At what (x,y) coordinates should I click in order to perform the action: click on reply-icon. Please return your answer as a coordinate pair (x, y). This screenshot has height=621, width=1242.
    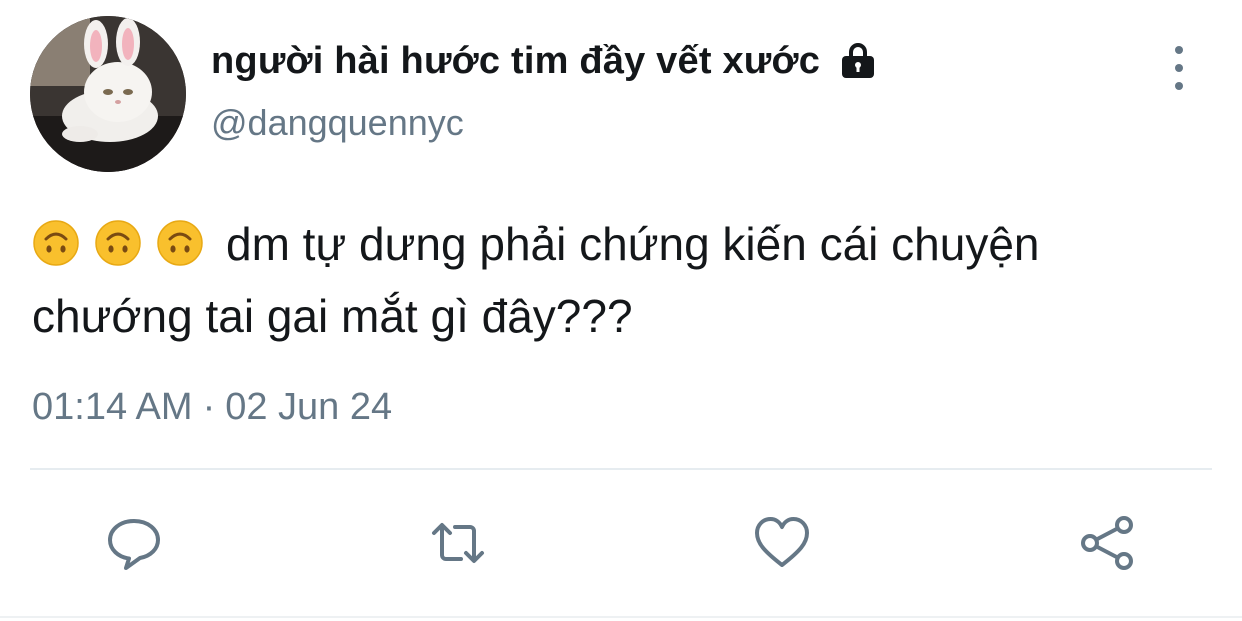
    Looking at the image, I should click on (134, 544).